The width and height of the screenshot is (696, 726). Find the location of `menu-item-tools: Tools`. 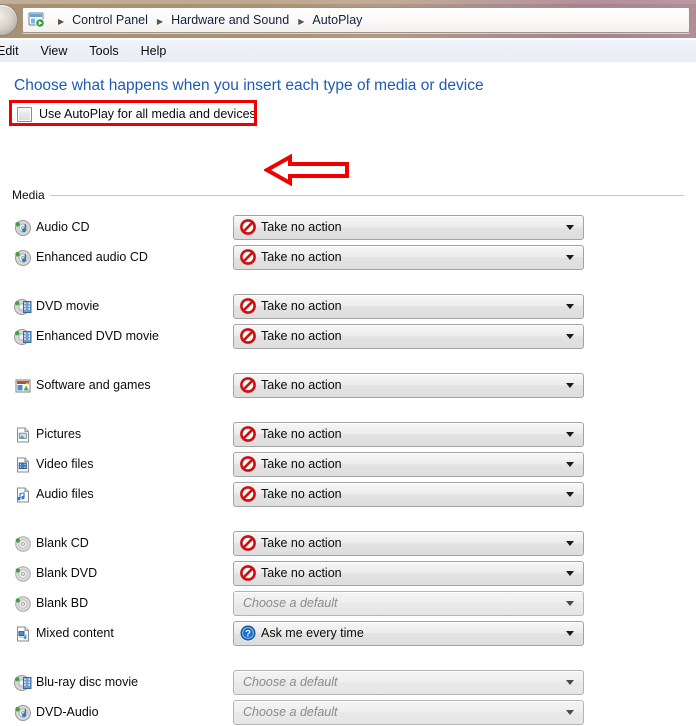

menu-item-tools: Tools is located at coordinates (103, 51).